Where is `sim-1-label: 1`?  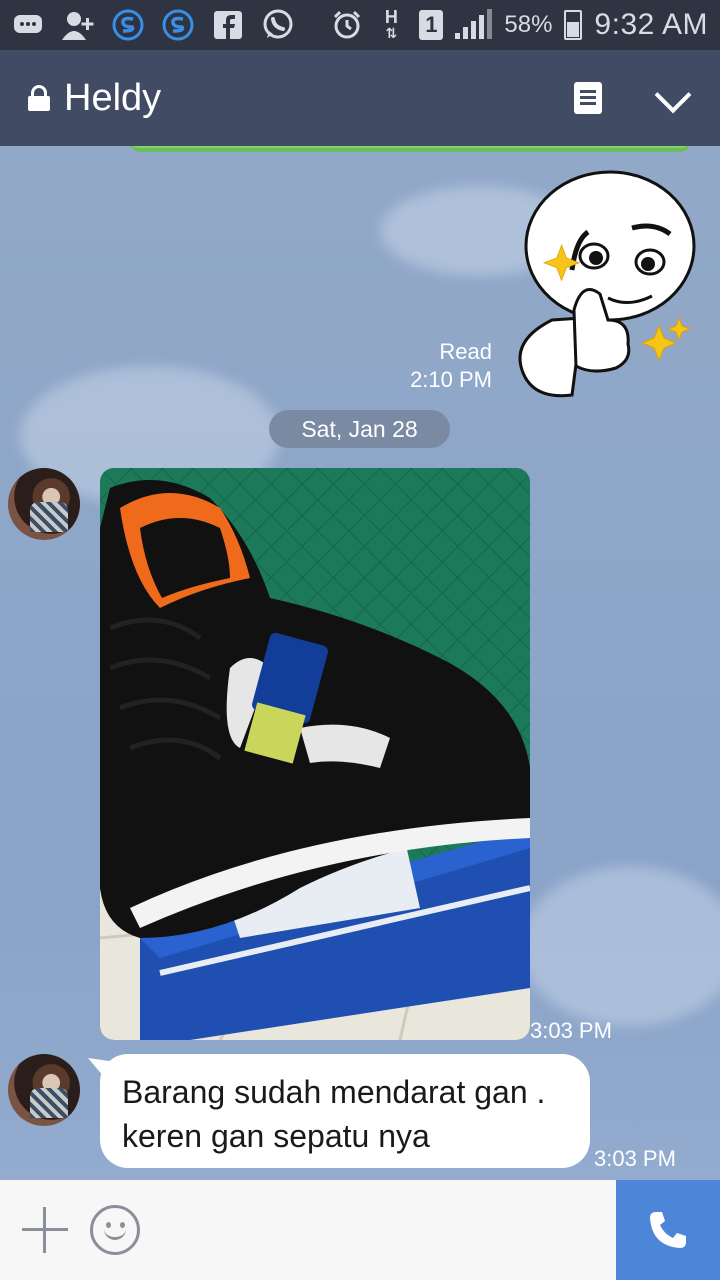
sim-1-label: 1 is located at coordinates (431, 24).